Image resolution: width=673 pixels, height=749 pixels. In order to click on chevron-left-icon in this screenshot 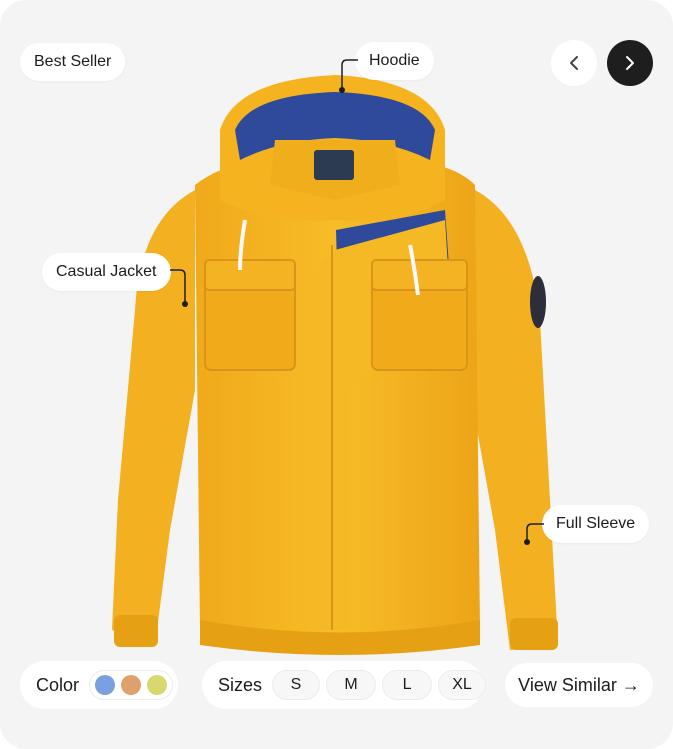, I will do `click(574, 63)`.